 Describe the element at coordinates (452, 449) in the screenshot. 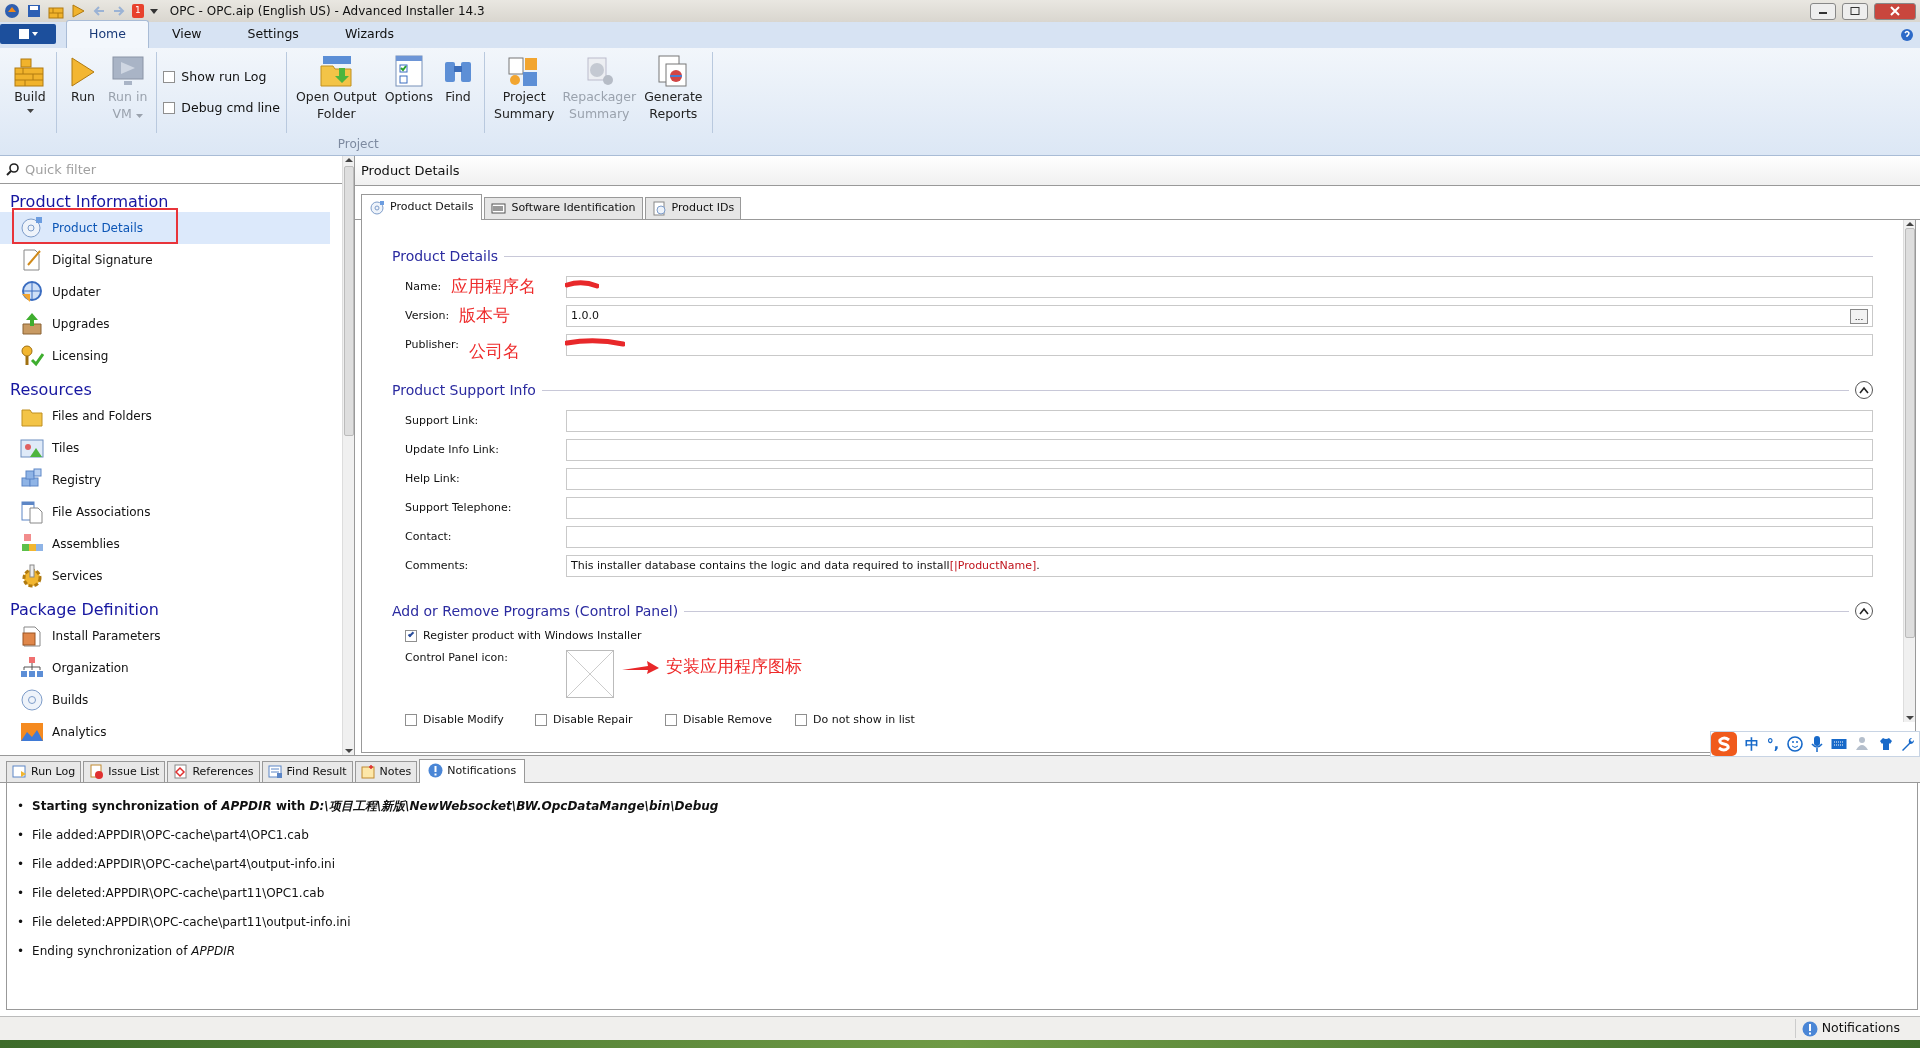

I see `field-label: Update Info Link:` at that location.